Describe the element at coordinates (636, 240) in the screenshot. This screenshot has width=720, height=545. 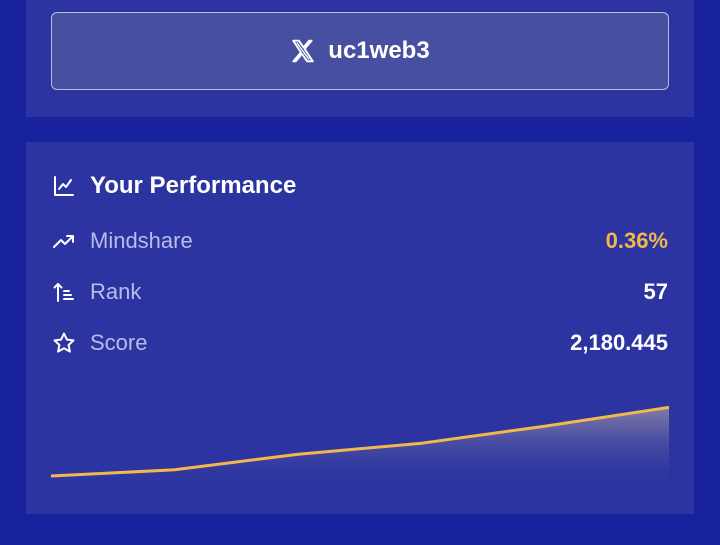
I see `stat-value-mindshare: 0.36%` at that location.